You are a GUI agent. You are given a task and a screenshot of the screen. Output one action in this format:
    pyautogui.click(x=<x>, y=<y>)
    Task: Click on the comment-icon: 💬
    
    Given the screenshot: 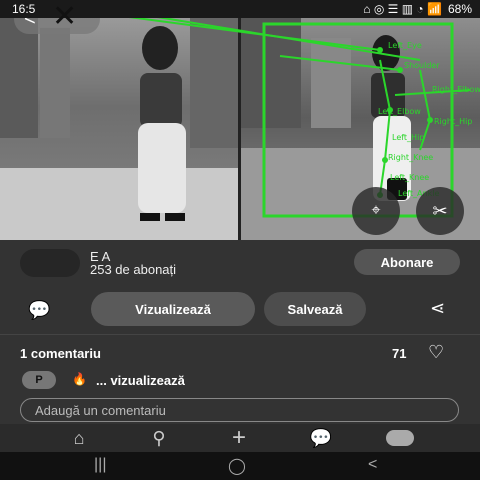 What is the action you would take?
    pyautogui.click(x=39, y=310)
    